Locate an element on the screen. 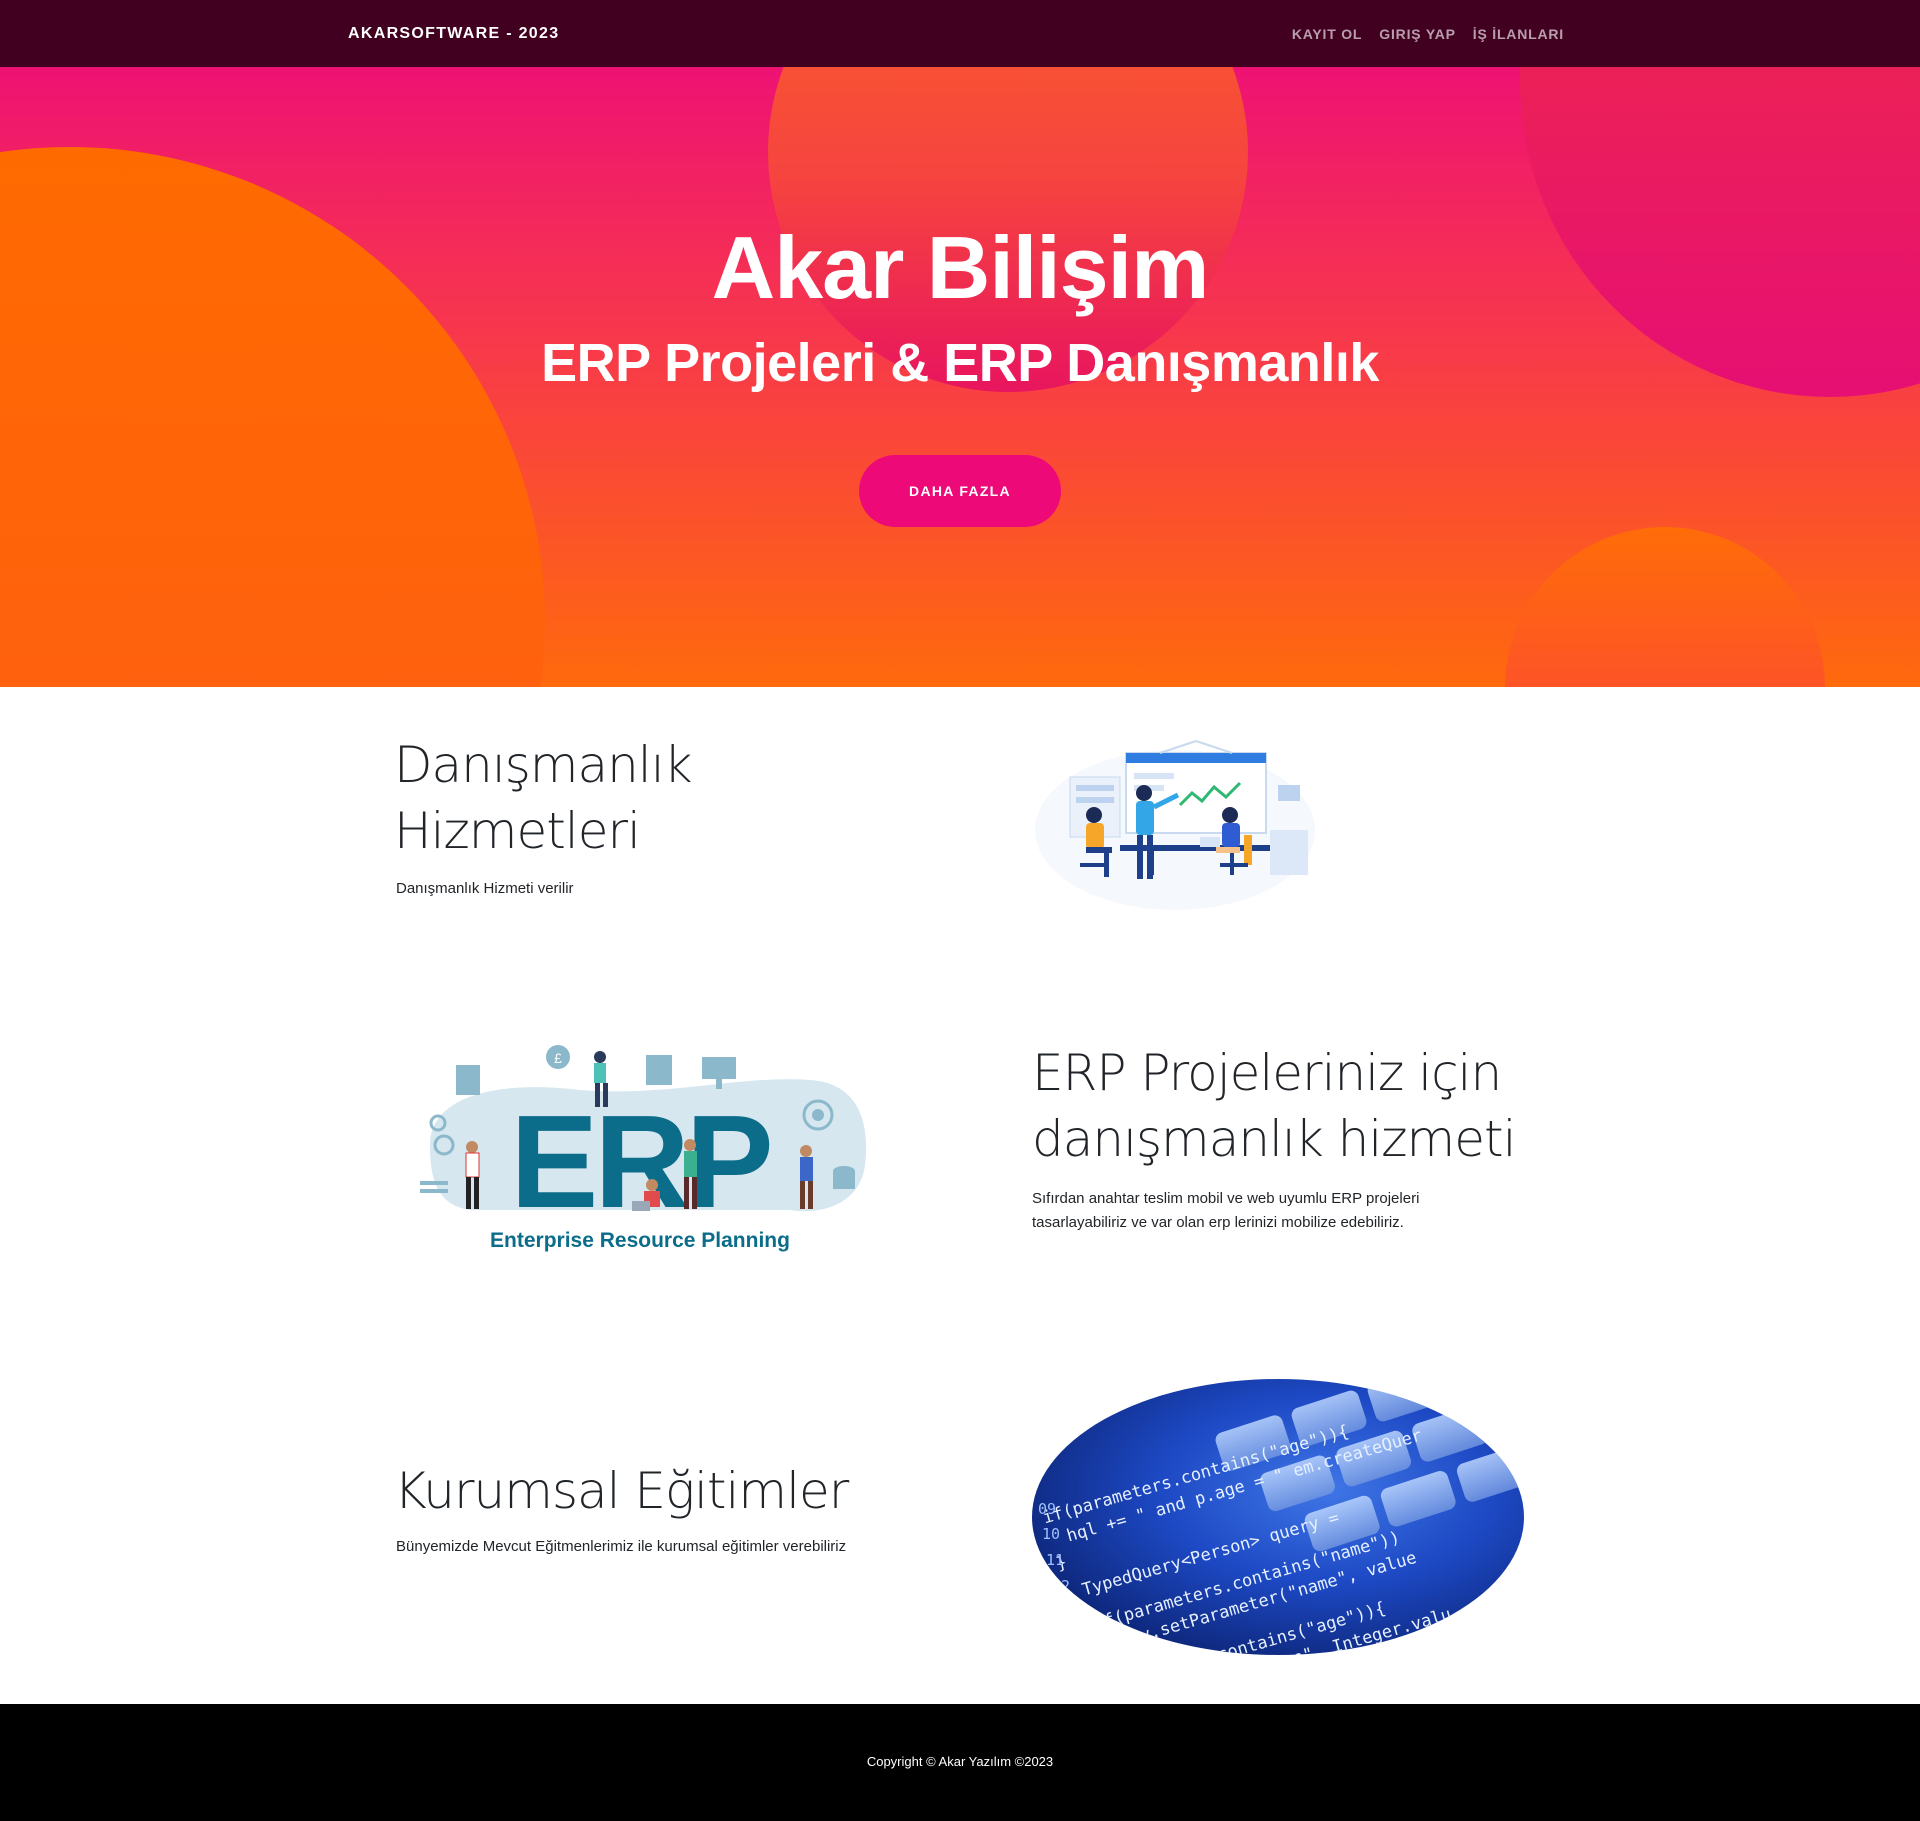 The width and height of the screenshot is (1920, 1821). nav-link-login: GIRIŞ YAP is located at coordinates (1417, 34).